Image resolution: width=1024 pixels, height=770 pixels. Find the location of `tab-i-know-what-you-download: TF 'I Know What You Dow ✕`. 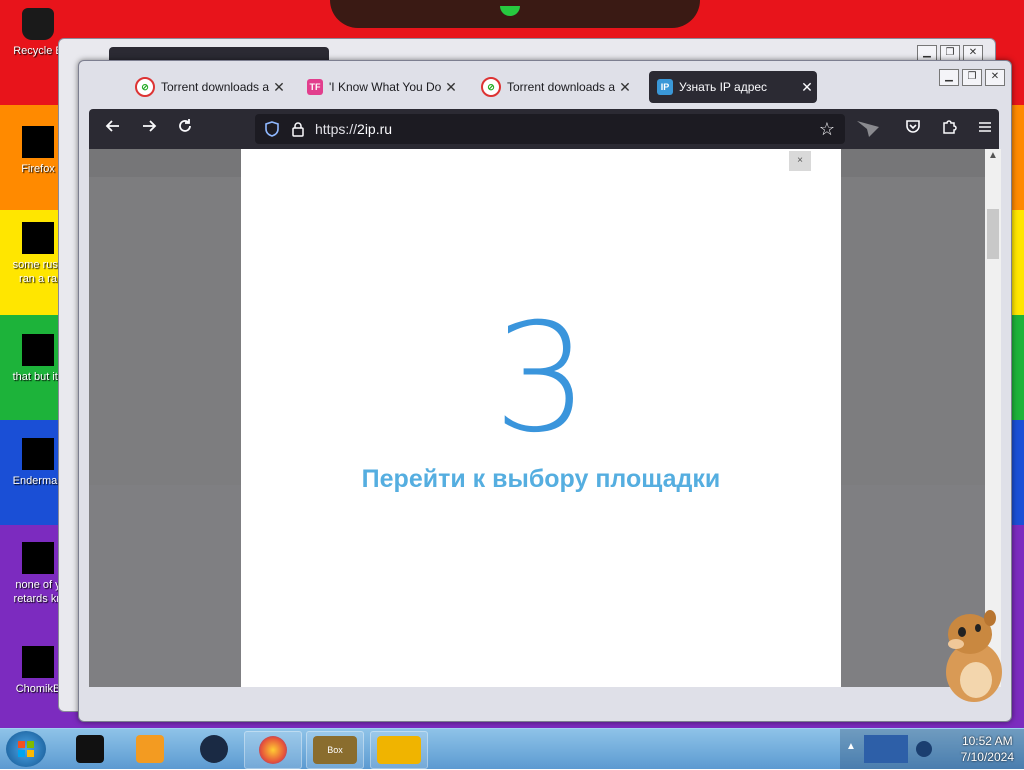

tab-i-know-what-you-download: TF 'I Know What You Dow ✕ is located at coordinates (380, 87).